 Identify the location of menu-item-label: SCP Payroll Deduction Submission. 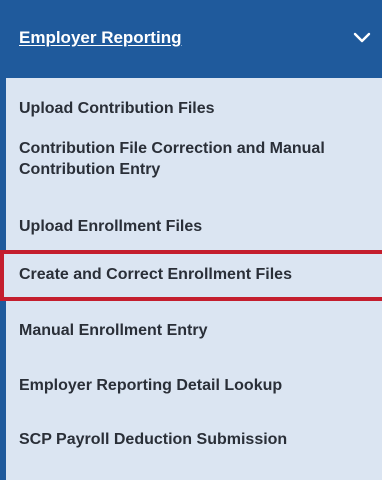
(153, 439).